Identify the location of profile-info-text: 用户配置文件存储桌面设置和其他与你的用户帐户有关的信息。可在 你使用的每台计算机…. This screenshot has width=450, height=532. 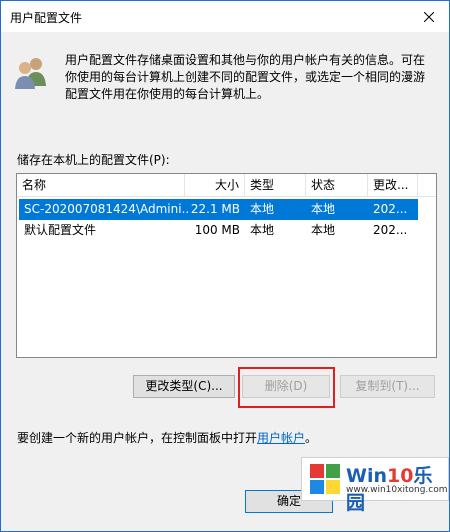
(251, 77).